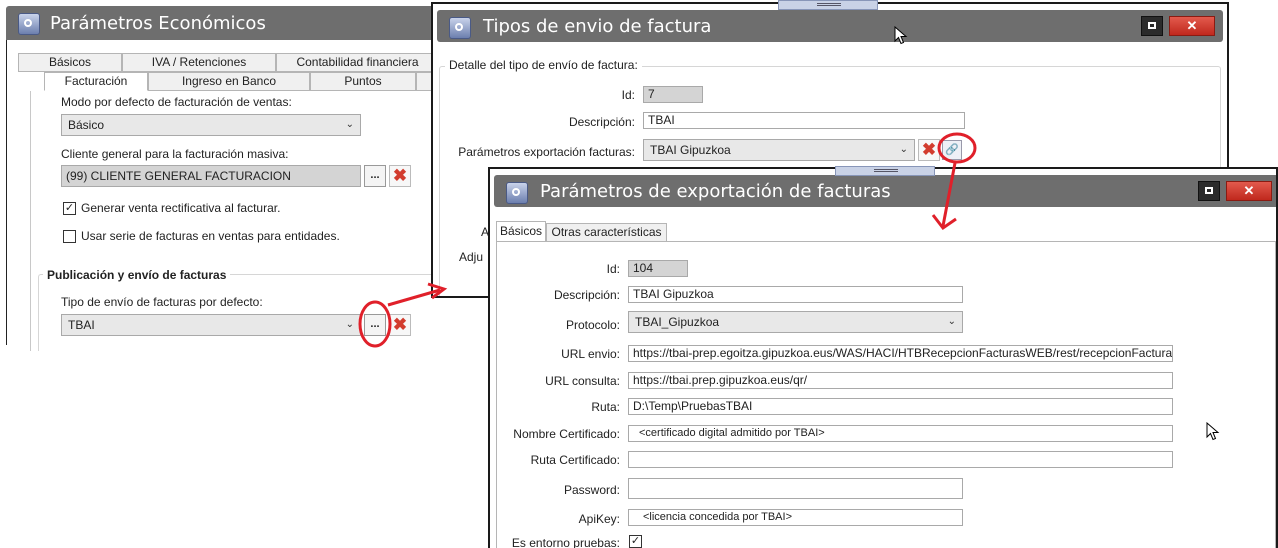 Image resolution: width=1278 pixels, height=548 pixels. Describe the element at coordinates (900, 406) in the screenshot. I see `ruta-field: D:\Temp\PruebasTBAI` at that location.